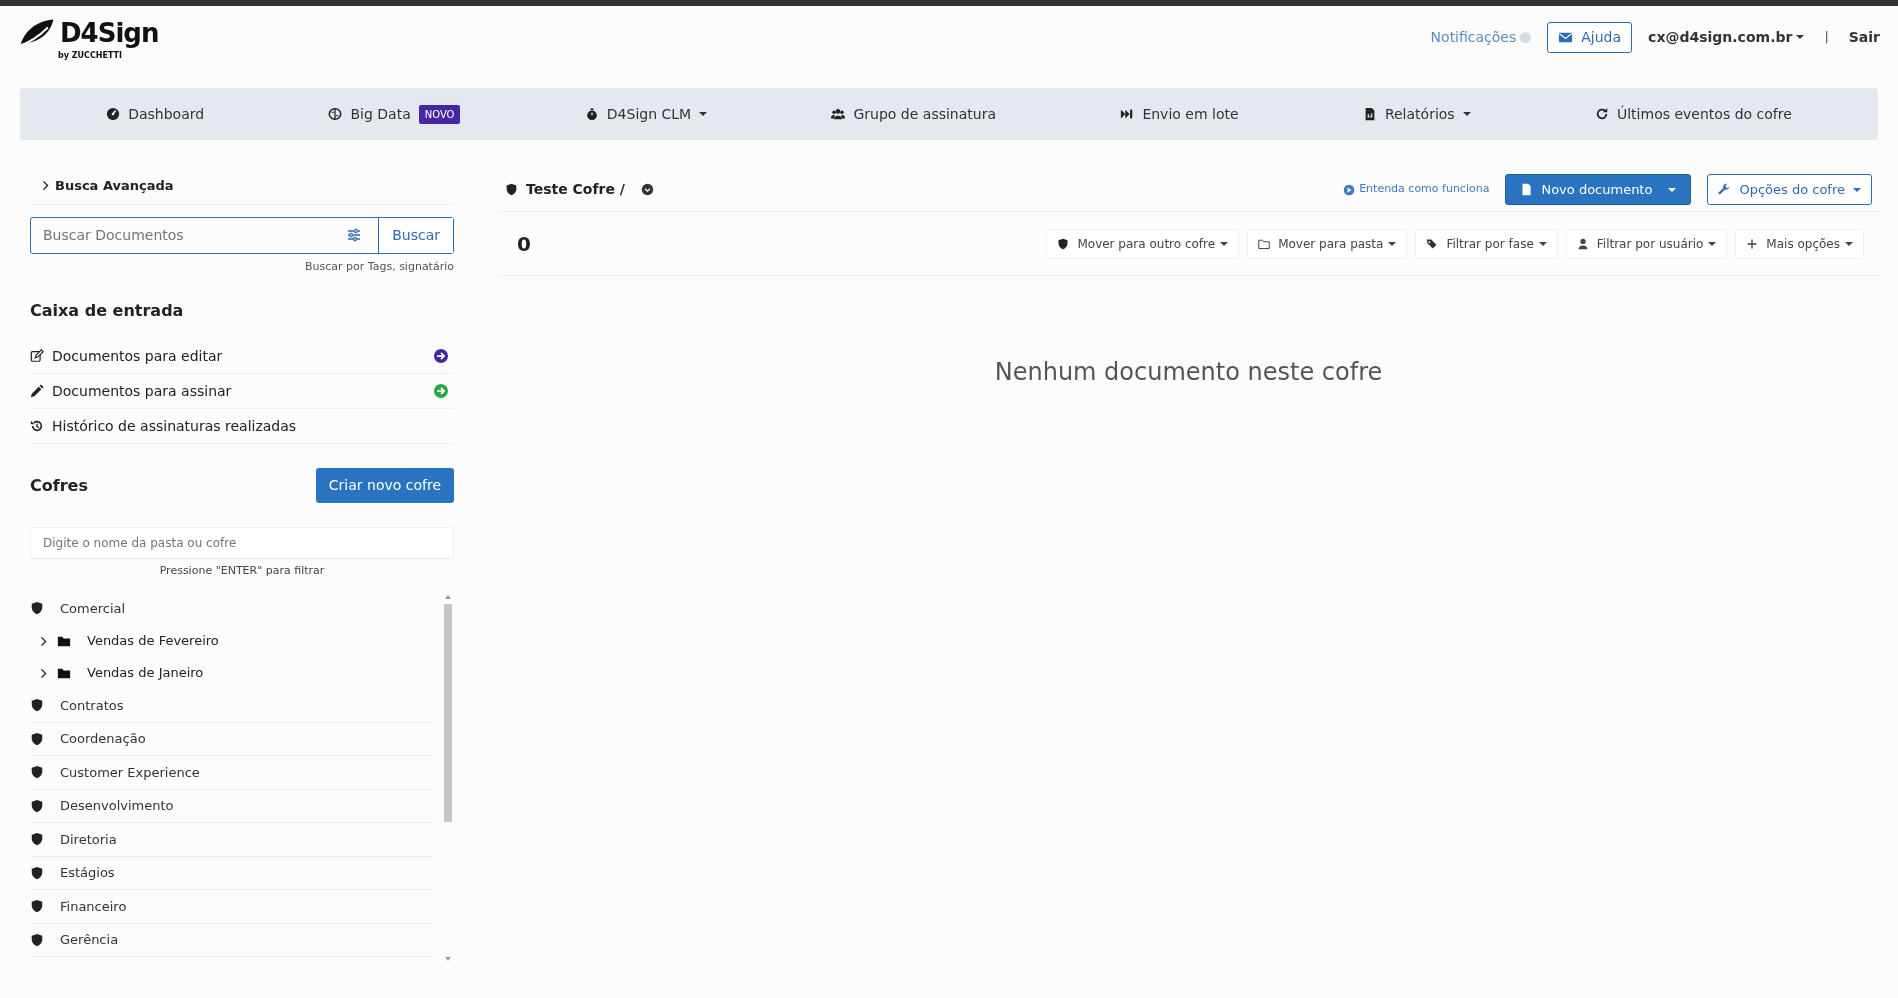  I want to click on nav-link: Relatórios, so click(1416, 114).